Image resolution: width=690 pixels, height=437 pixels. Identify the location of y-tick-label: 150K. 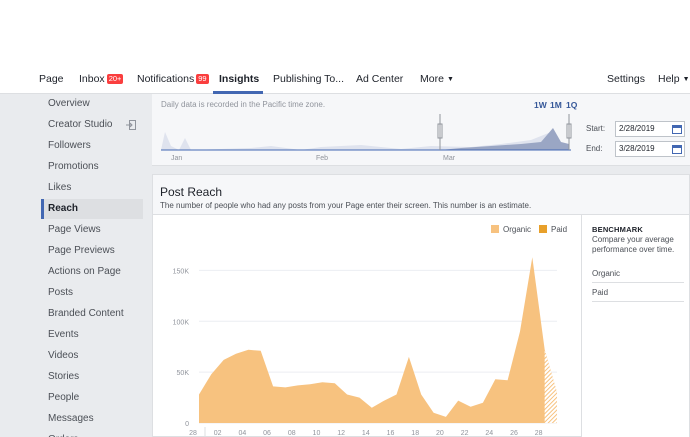
(181, 271).